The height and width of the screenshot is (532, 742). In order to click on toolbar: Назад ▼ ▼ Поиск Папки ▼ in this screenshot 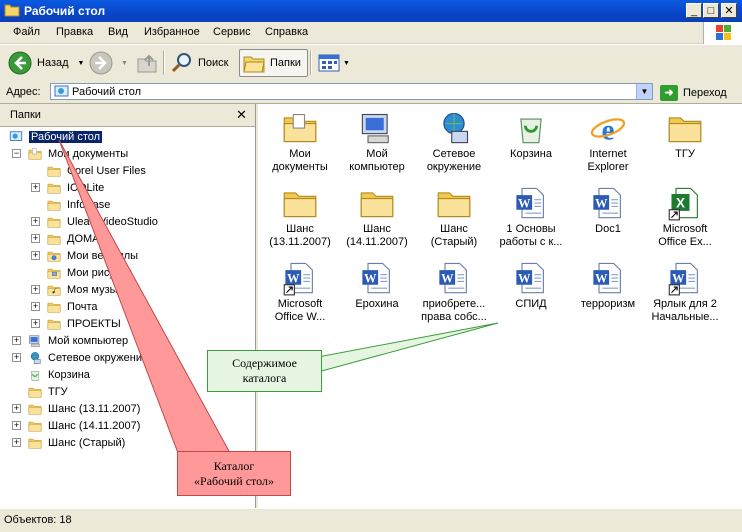, I will do `click(371, 63)`.